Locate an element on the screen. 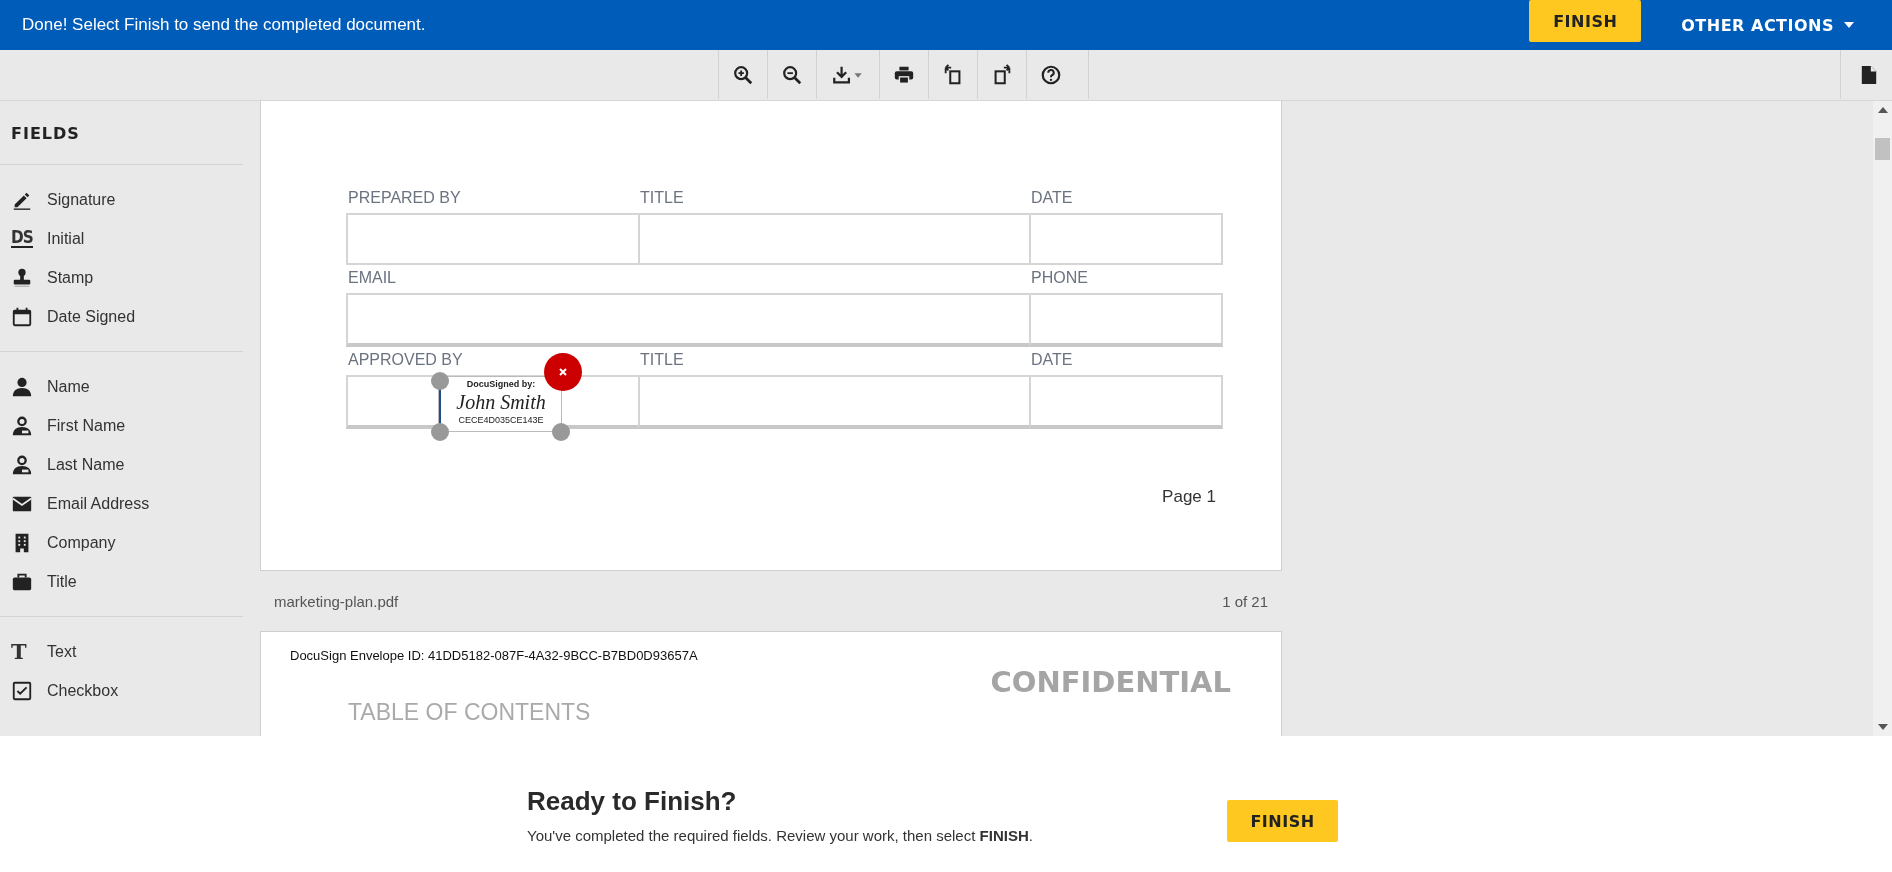 Image resolution: width=1892 pixels, height=872 pixels. other-actions-button: OTHER ACTIONS is located at coordinates (1767, 25).